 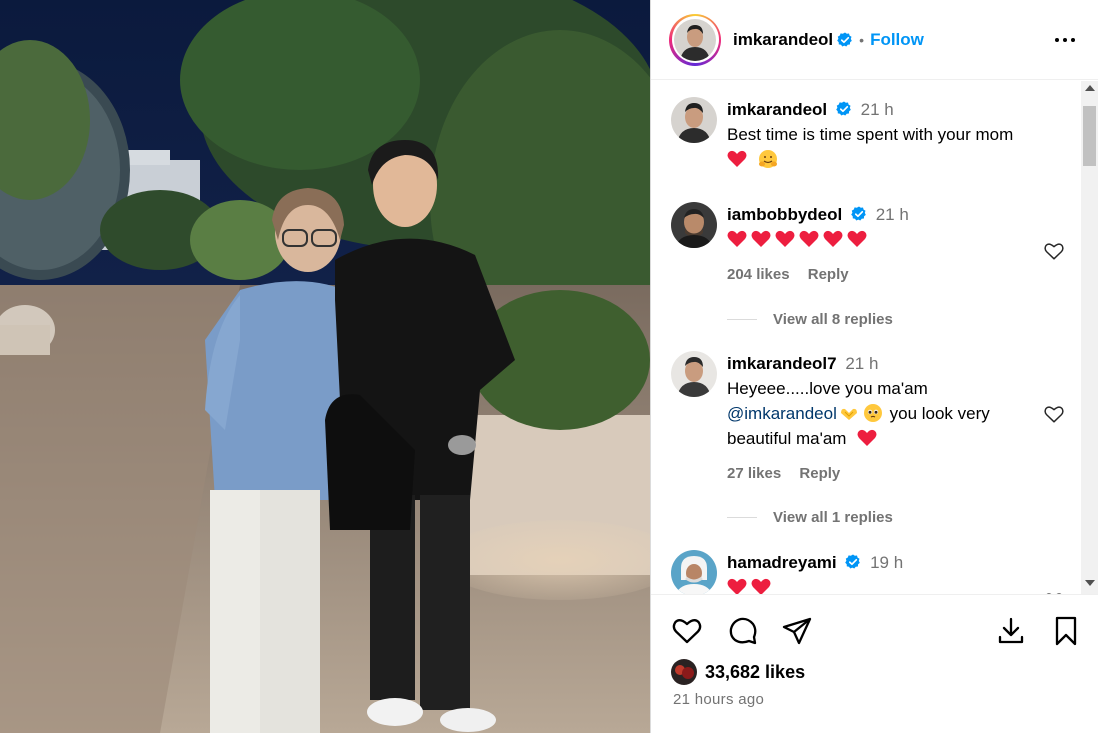 I want to click on comments-scrollbar, so click(x=1089, y=337).